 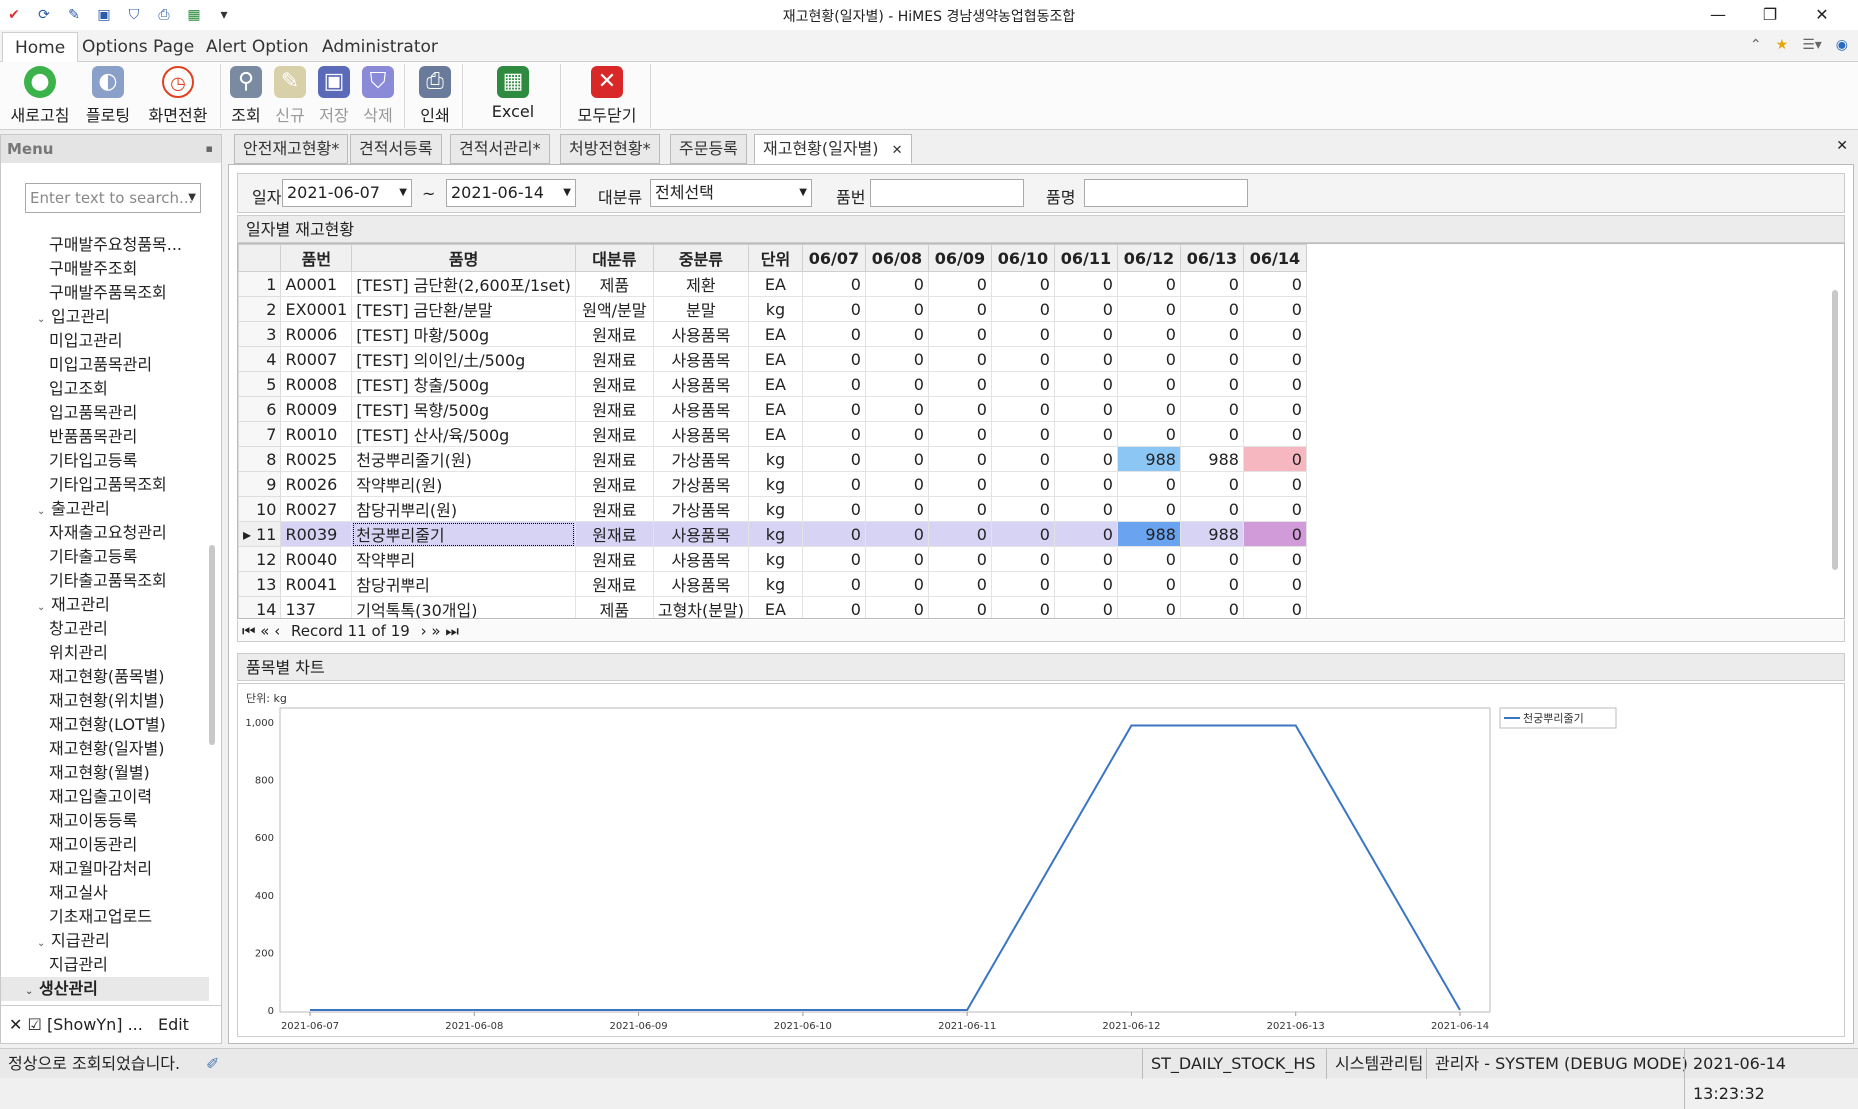 I want to click on tab-quote-manage: 견적서관리*, so click(x=500, y=149).